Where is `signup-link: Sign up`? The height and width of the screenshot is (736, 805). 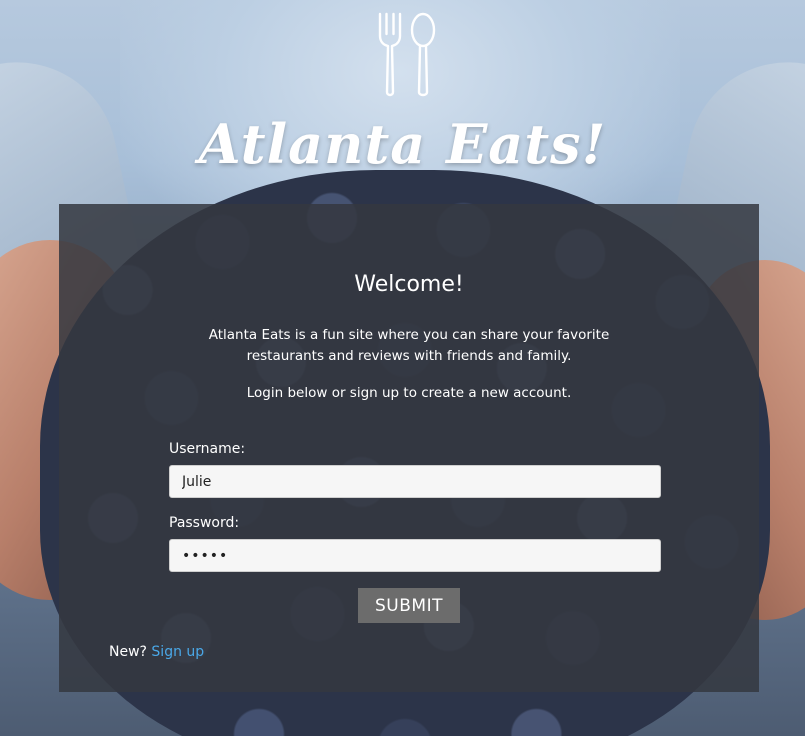
signup-link: Sign up is located at coordinates (177, 652).